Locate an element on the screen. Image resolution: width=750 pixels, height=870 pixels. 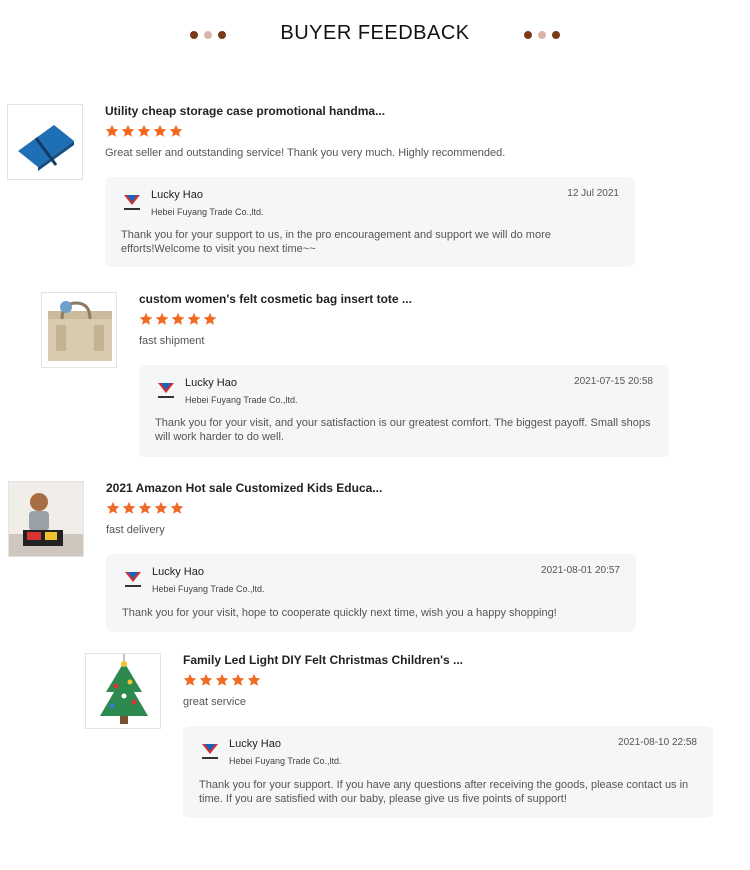
reply-date: 2021-08-01 20:57 is located at coordinates (580, 570).